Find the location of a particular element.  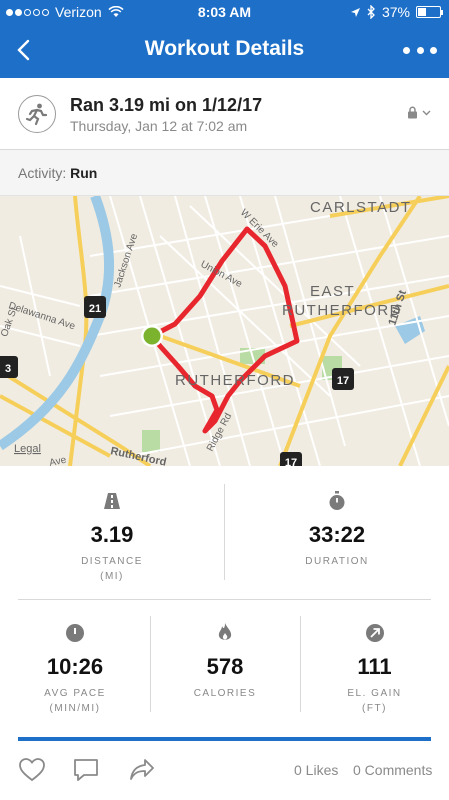

map-legal-link: Legal is located at coordinates (27, 449).